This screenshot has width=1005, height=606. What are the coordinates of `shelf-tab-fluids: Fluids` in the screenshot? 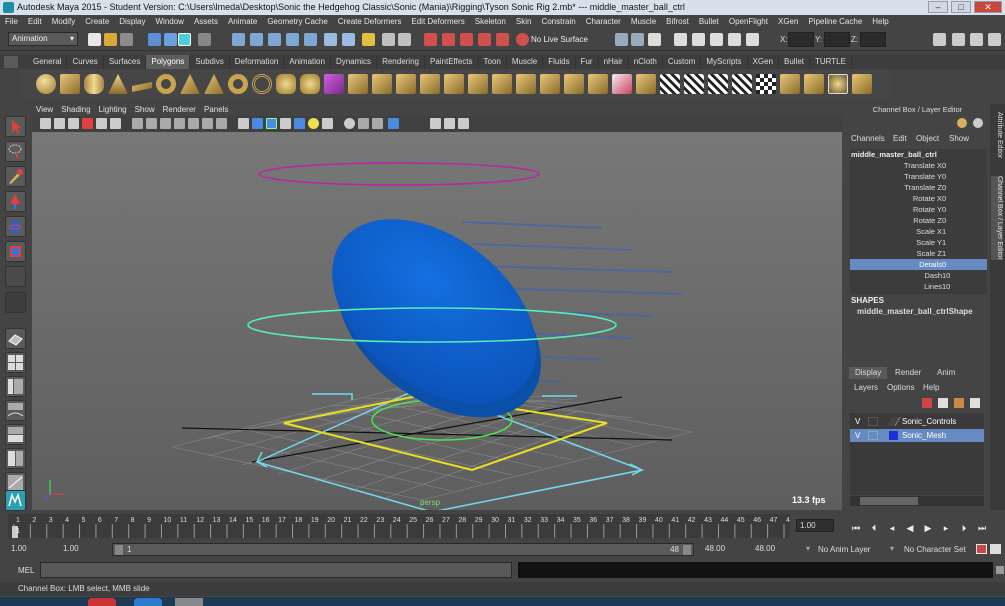 It's located at (559, 62).